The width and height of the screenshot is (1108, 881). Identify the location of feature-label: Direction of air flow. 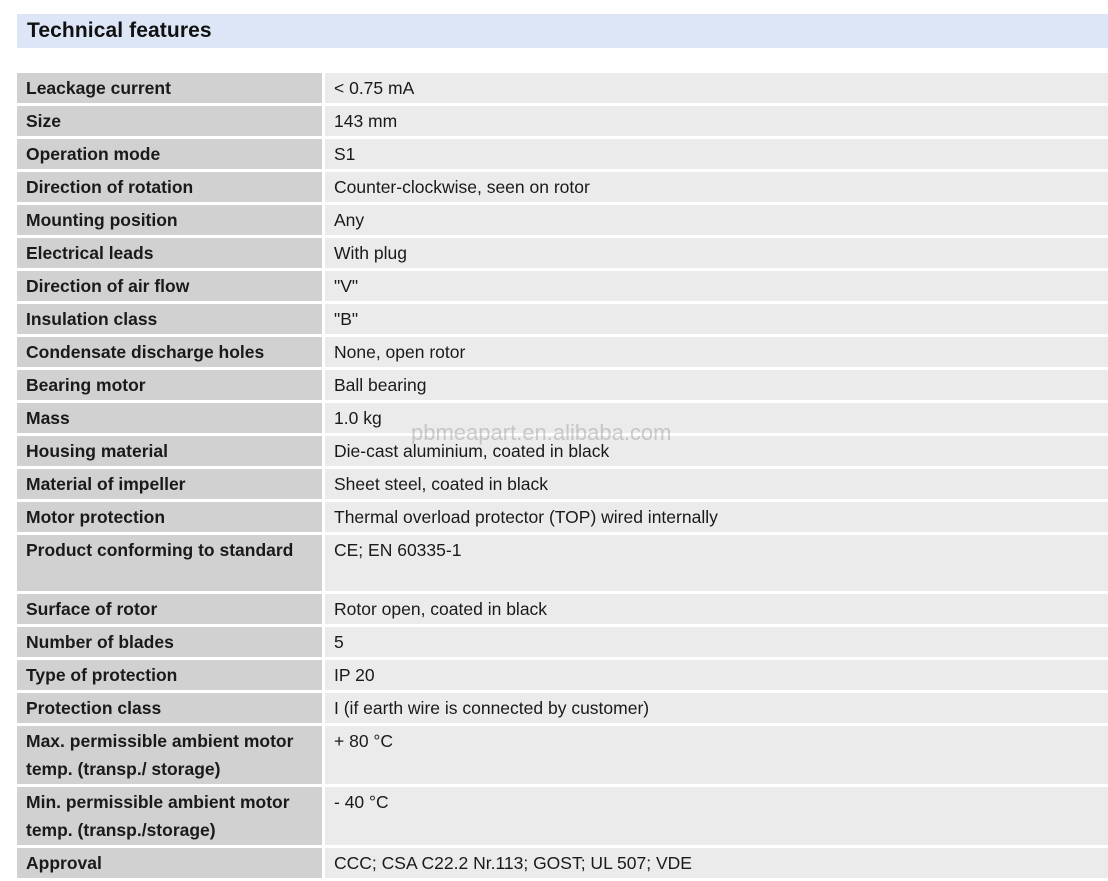
(171, 287).